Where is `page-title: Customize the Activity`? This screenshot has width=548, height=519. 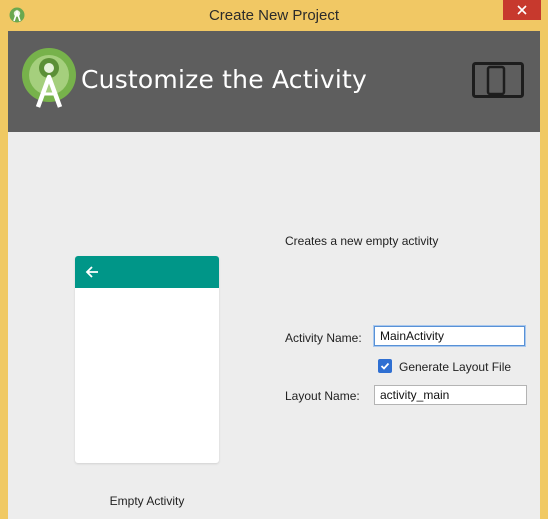 page-title: Customize the Activity is located at coordinates (224, 79).